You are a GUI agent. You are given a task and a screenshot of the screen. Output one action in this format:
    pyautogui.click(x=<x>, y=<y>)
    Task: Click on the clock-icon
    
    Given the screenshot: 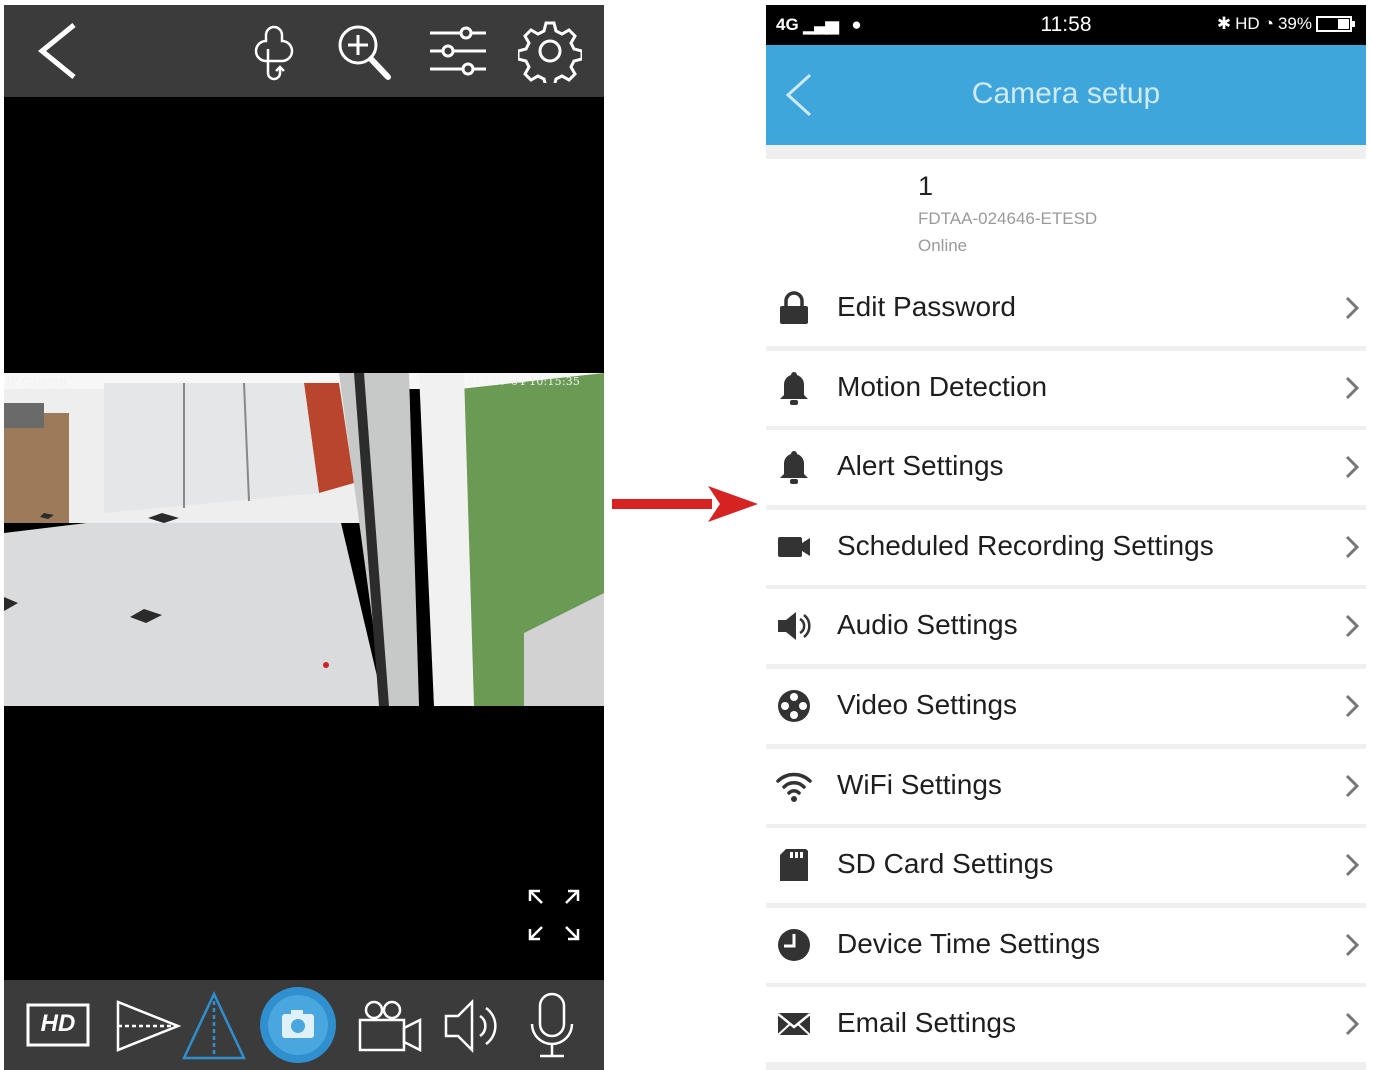 What is the action you would take?
    pyautogui.click(x=794, y=944)
    